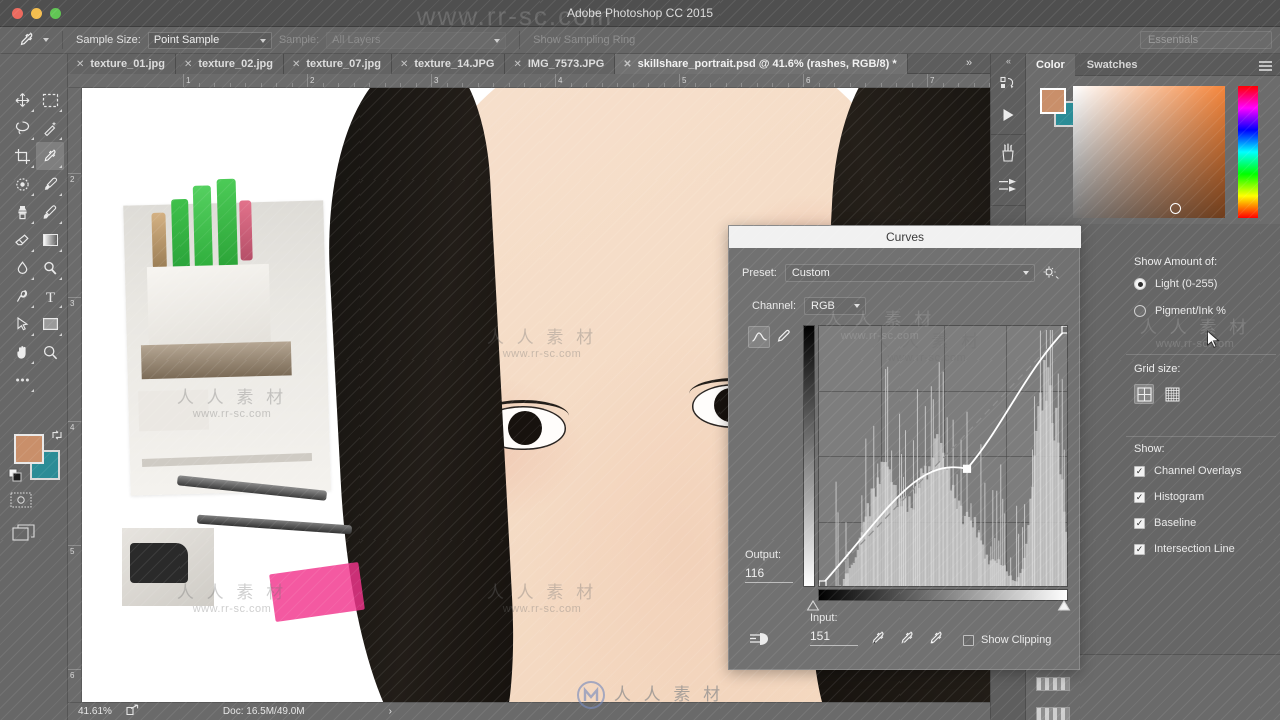 The image size is (1280, 720). I want to click on horizontal-ruler: 1 2 3 4 5 6 7, so click(529, 81).